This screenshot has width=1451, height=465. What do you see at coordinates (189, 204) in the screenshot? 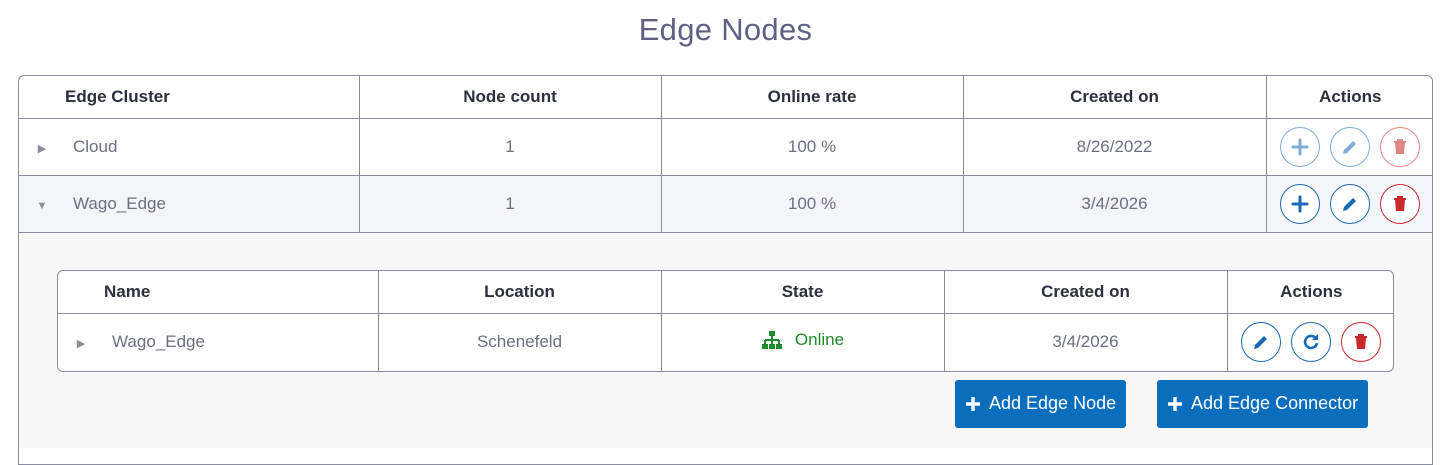
I see `cluster-name-cell: ▼ Wago_Edge` at bounding box center [189, 204].